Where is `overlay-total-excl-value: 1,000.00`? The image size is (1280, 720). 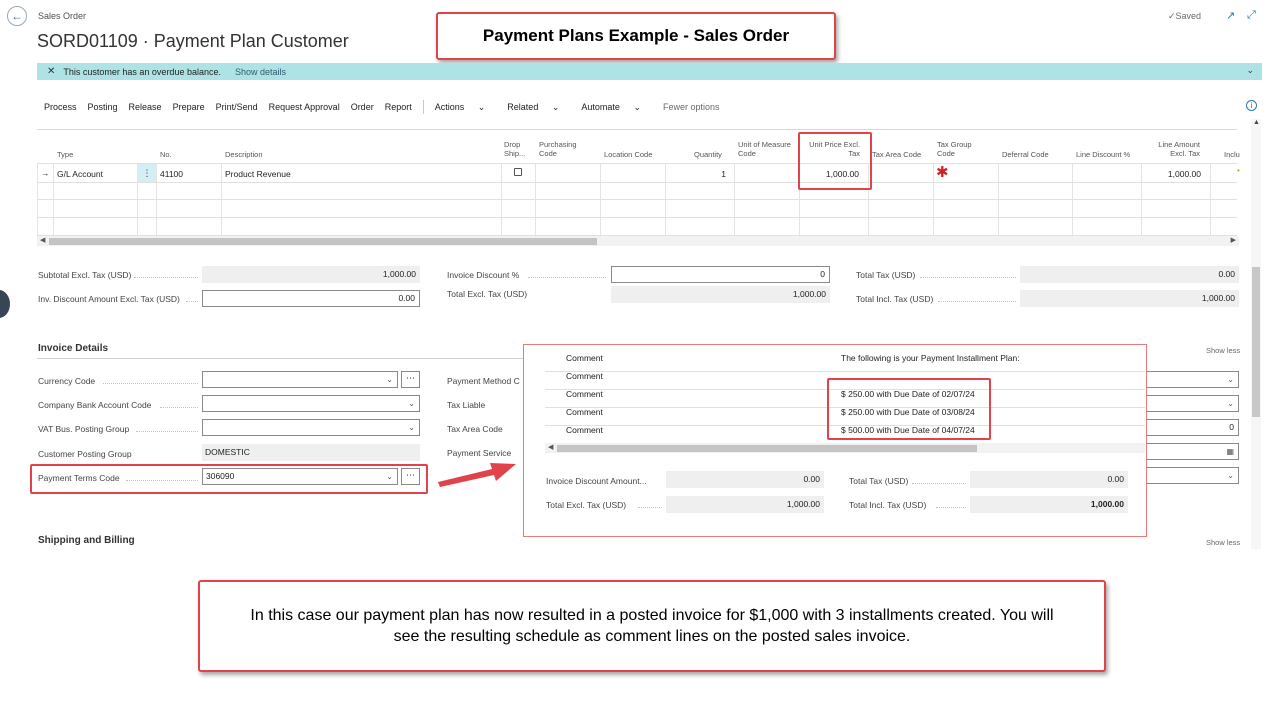
overlay-total-excl-value: 1,000.00 is located at coordinates (745, 504).